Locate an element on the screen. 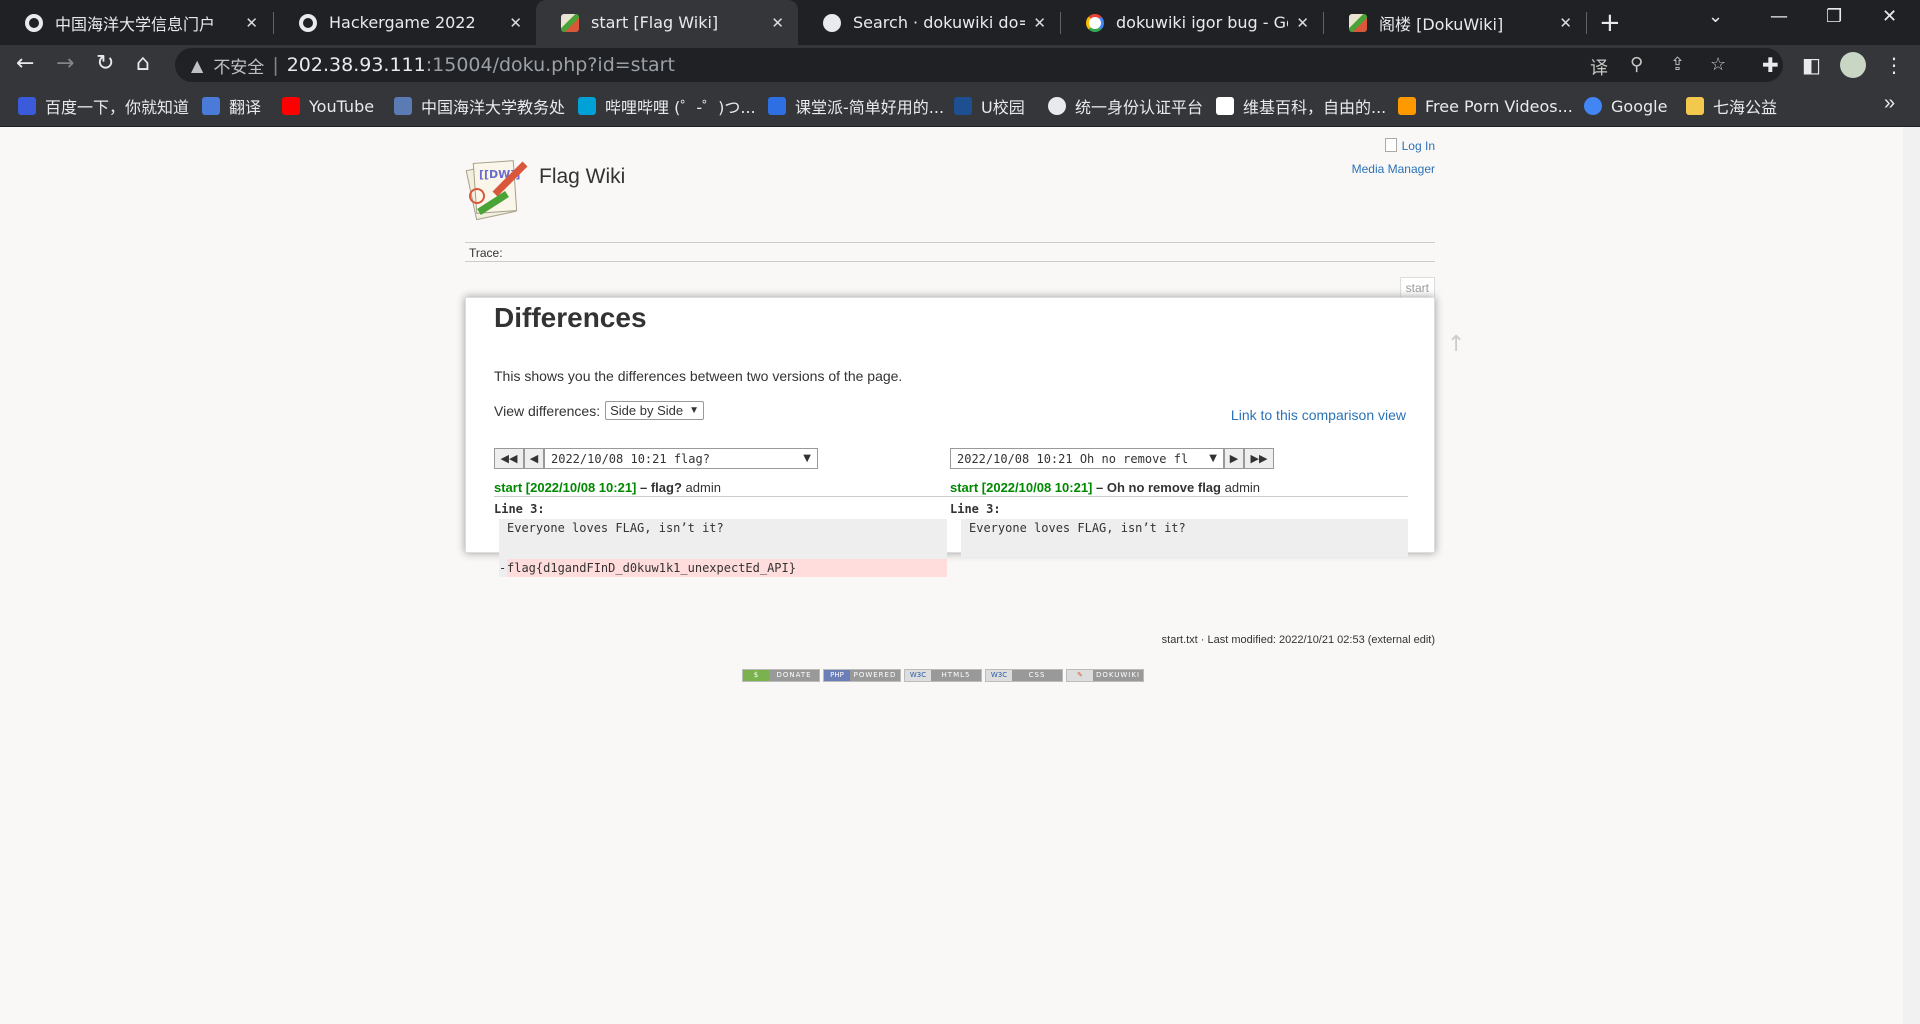 The image size is (1920, 1024). left-revision-link: start [2022/10/08 10:21] is located at coordinates (565, 487).